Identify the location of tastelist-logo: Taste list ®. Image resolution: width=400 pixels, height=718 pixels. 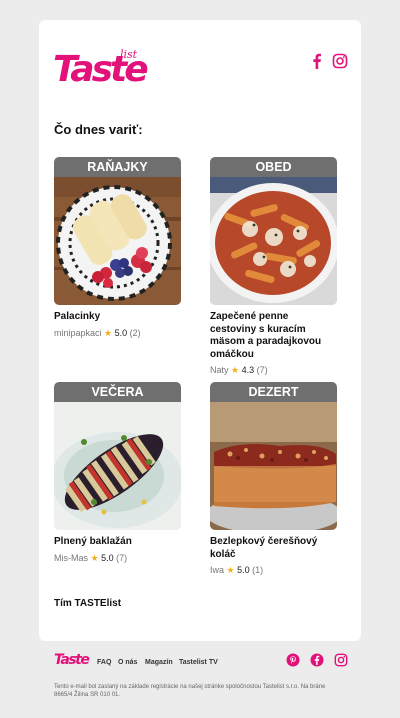
(101, 69).